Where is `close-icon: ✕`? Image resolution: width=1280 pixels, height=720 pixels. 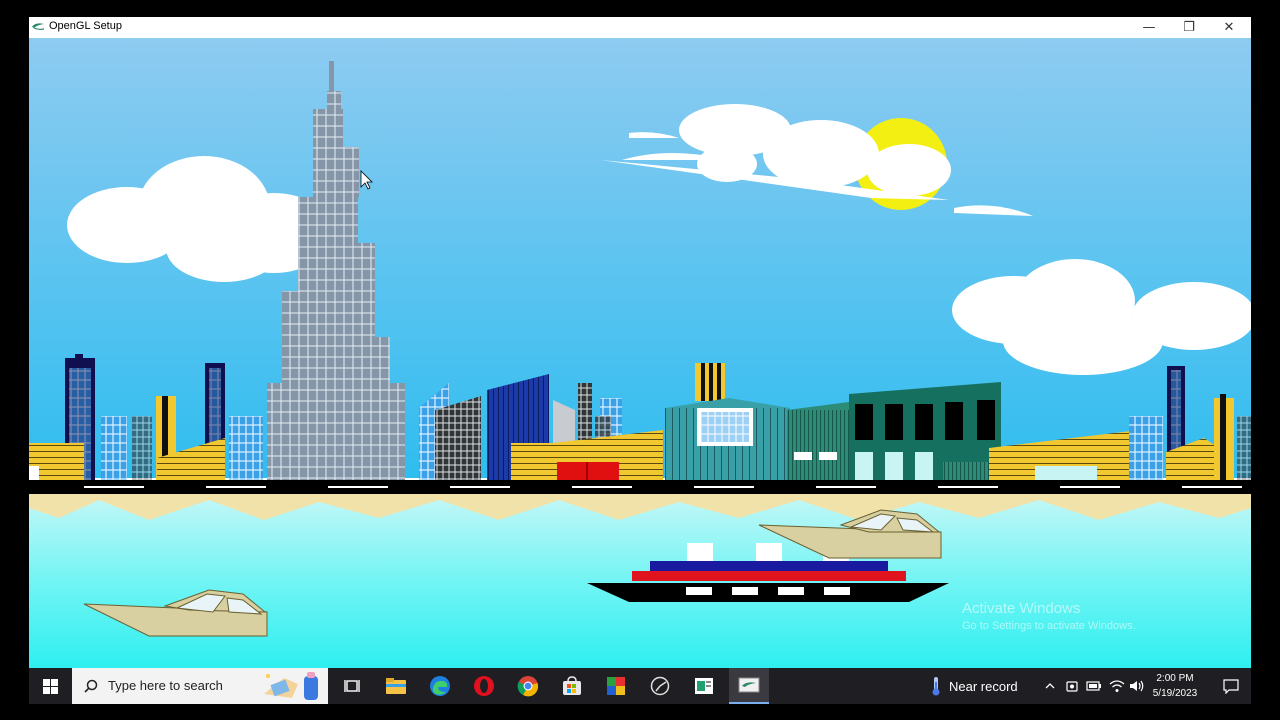
close-icon: ✕ is located at coordinates (1229, 27).